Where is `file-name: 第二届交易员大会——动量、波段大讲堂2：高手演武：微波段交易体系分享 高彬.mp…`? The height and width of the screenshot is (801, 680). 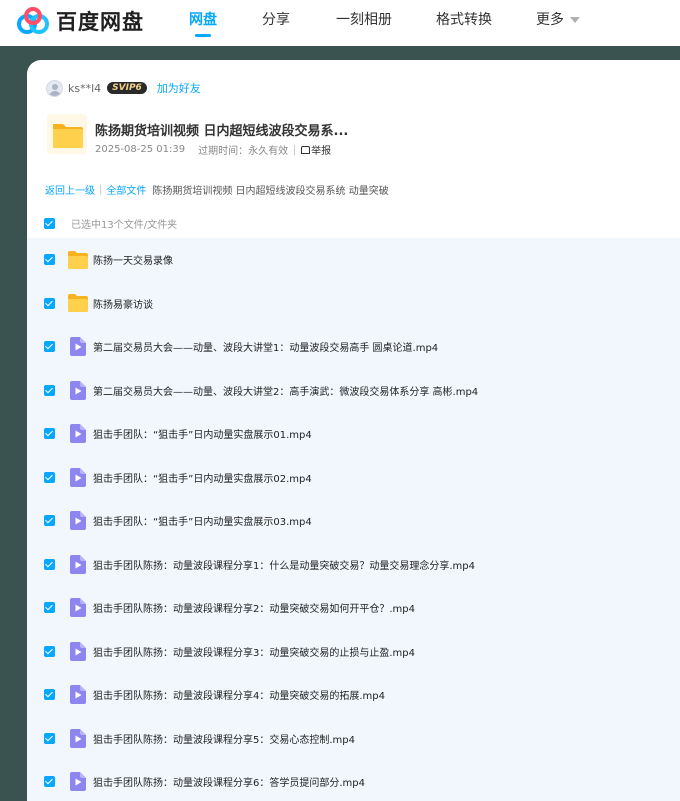 file-name: 第二届交易员大会——动量、波段大讲堂2：高手演武：微波段交易体系分享 高彬.mp… is located at coordinates (285, 390).